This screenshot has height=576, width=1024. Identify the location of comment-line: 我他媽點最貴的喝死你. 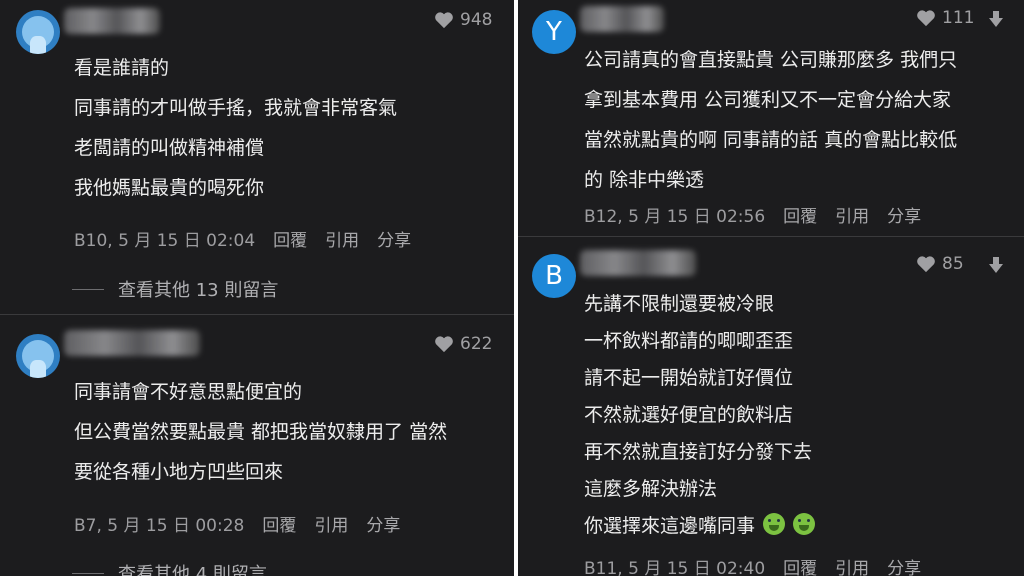
(169, 188).